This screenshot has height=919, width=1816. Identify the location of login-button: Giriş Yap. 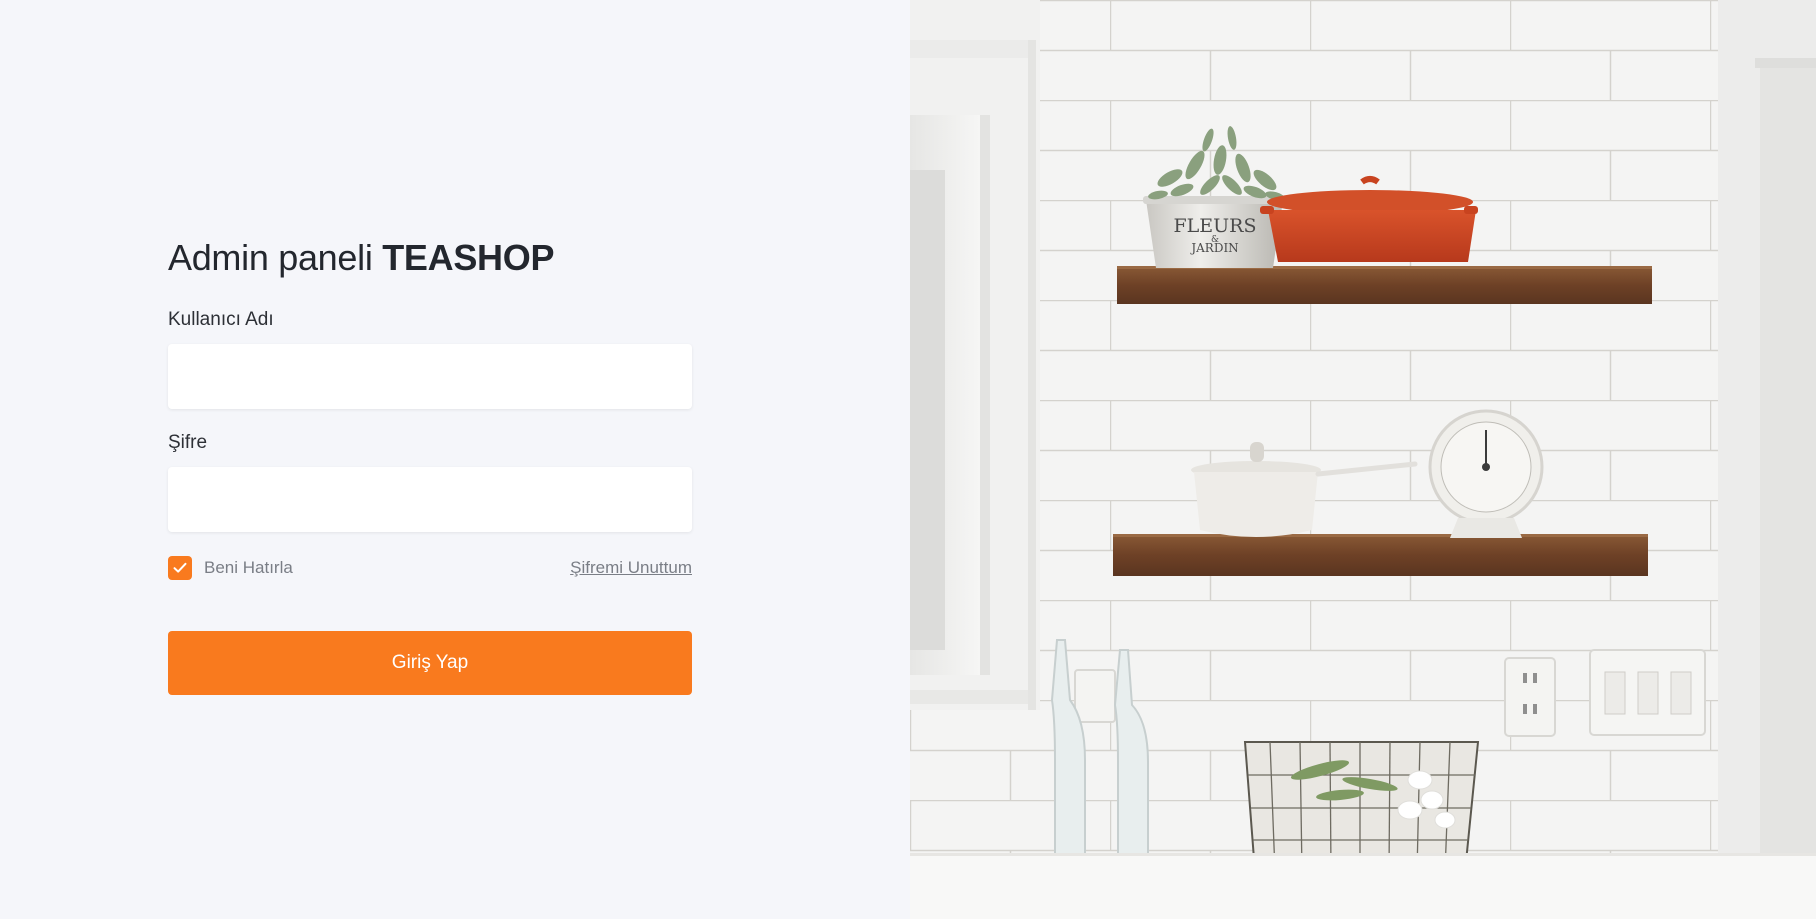
(430, 663).